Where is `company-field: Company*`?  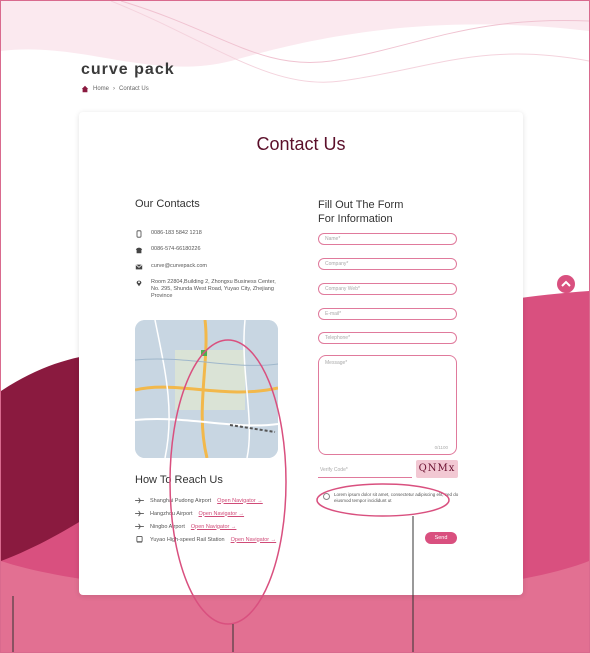 company-field: Company* is located at coordinates (387, 264).